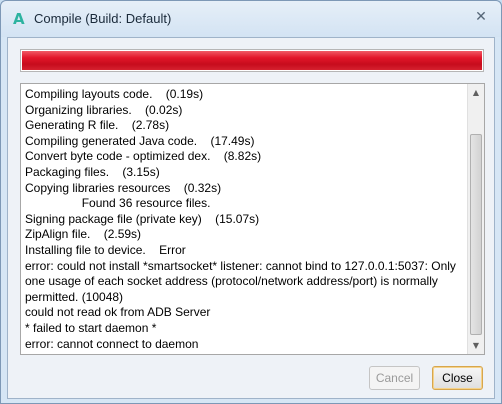 This screenshot has height=404, width=502. I want to click on scrollbar-thumb, so click(476, 234).